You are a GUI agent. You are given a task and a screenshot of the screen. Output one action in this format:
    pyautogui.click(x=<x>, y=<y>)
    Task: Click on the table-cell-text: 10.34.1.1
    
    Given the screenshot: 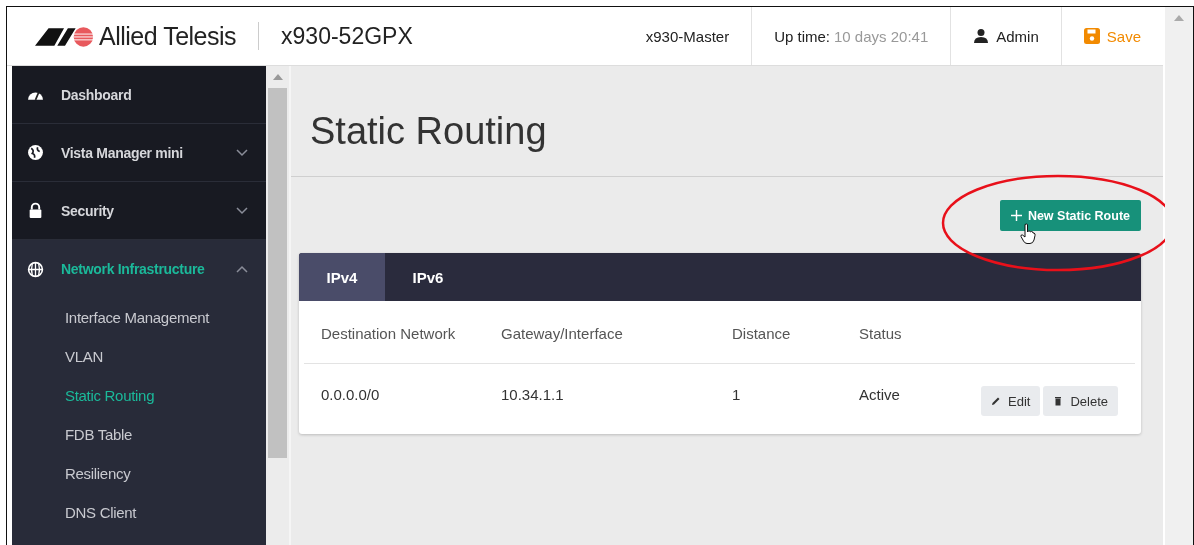 What is the action you would take?
    pyautogui.click(x=532, y=394)
    